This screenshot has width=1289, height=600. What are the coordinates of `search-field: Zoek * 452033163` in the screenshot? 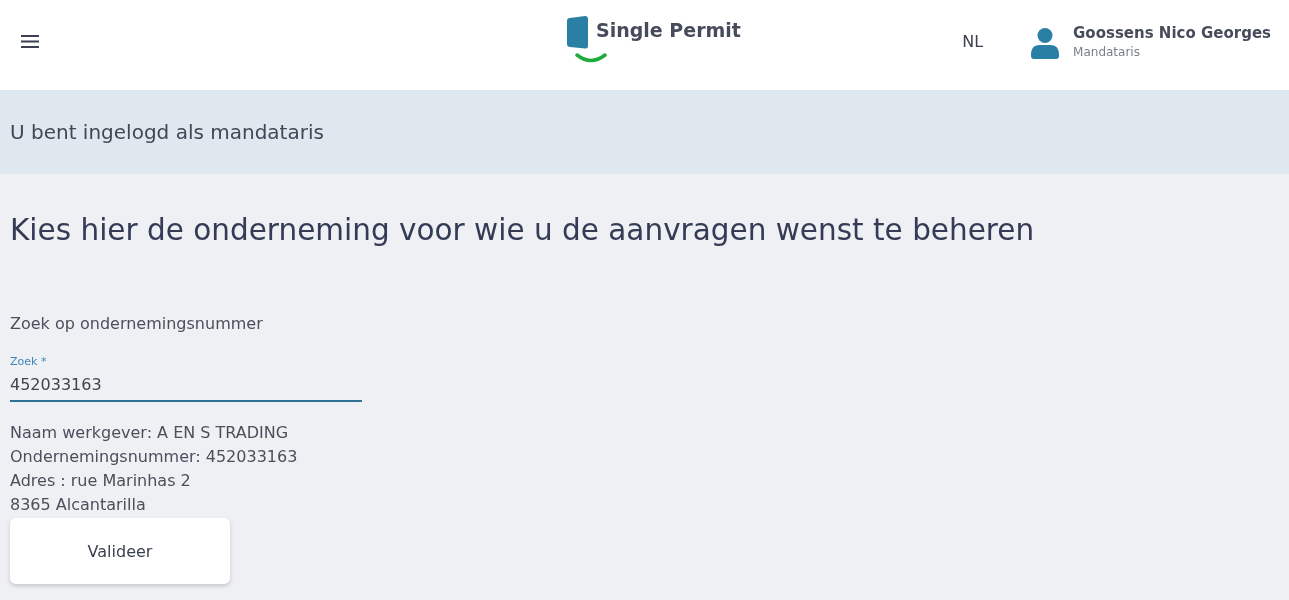 It's located at (186, 378).